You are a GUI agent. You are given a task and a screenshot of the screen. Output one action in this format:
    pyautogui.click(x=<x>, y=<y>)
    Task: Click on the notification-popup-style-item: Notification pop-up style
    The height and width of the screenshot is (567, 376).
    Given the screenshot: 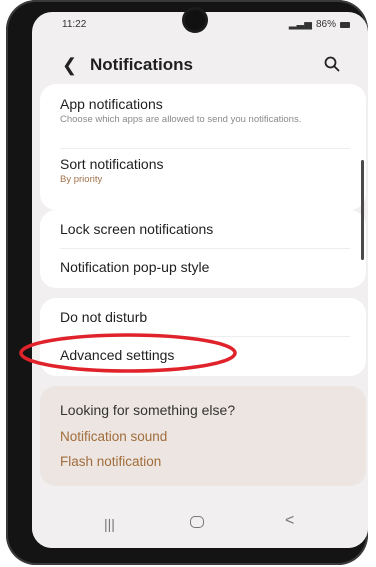 What is the action you would take?
    pyautogui.click(x=205, y=267)
    